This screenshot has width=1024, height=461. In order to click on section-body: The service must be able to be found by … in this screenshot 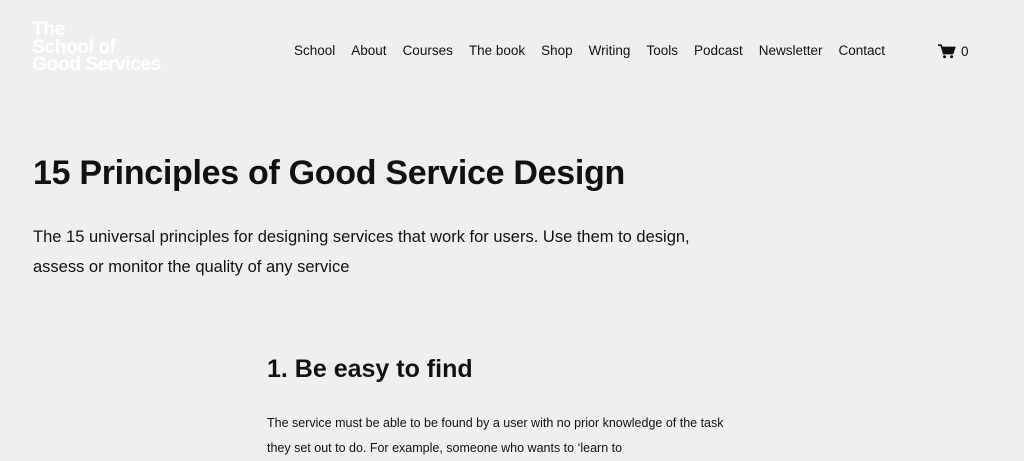, I will do `click(495, 435)`.